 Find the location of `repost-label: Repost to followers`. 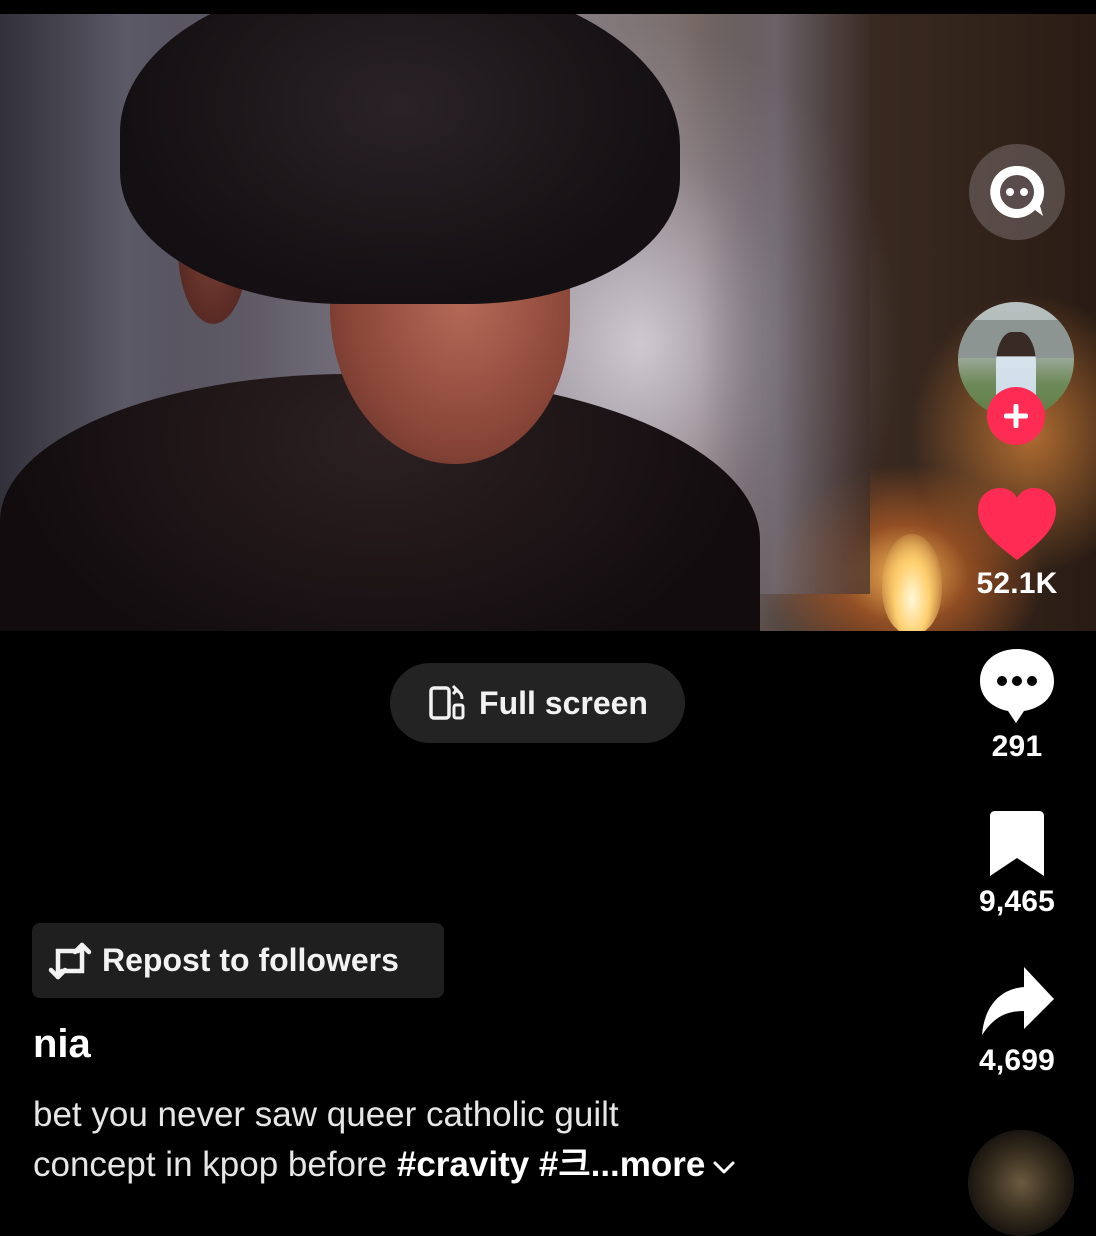

repost-label: Repost to followers is located at coordinates (250, 960).